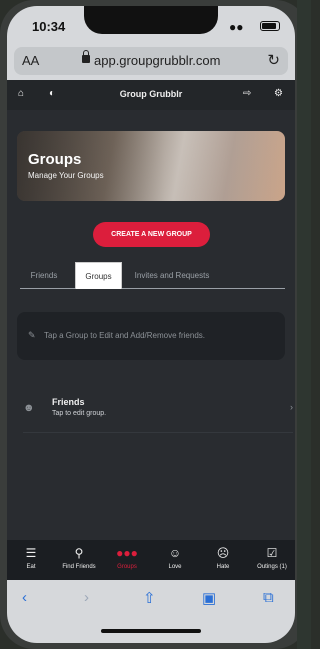 The height and width of the screenshot is (649, 320). What do you see at coordinates (98, 275) in the screenshot?
I see `tab-groups: Groups` at bounding box center [98, 275].